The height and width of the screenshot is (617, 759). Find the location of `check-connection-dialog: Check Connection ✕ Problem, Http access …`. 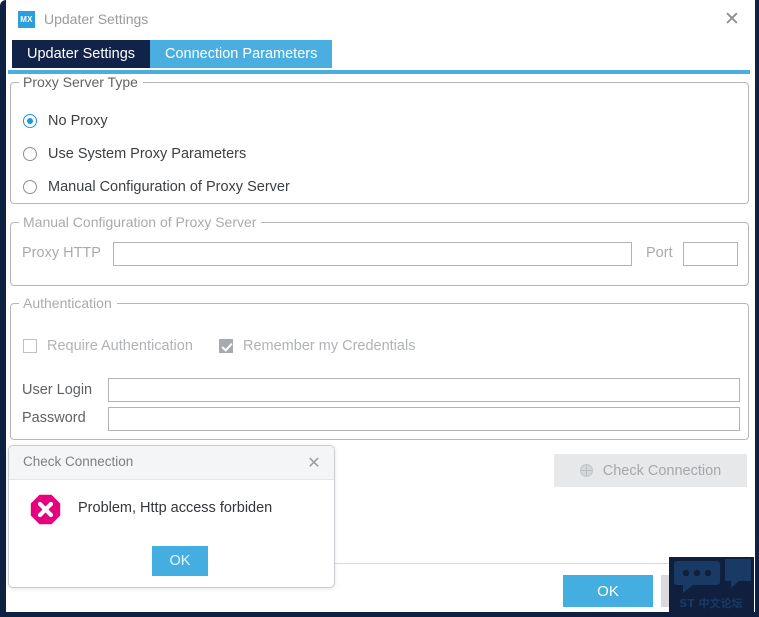

check-connection-dialog: Check Connection ✕ Problem, Http access … is located at coordinates (171, 516).